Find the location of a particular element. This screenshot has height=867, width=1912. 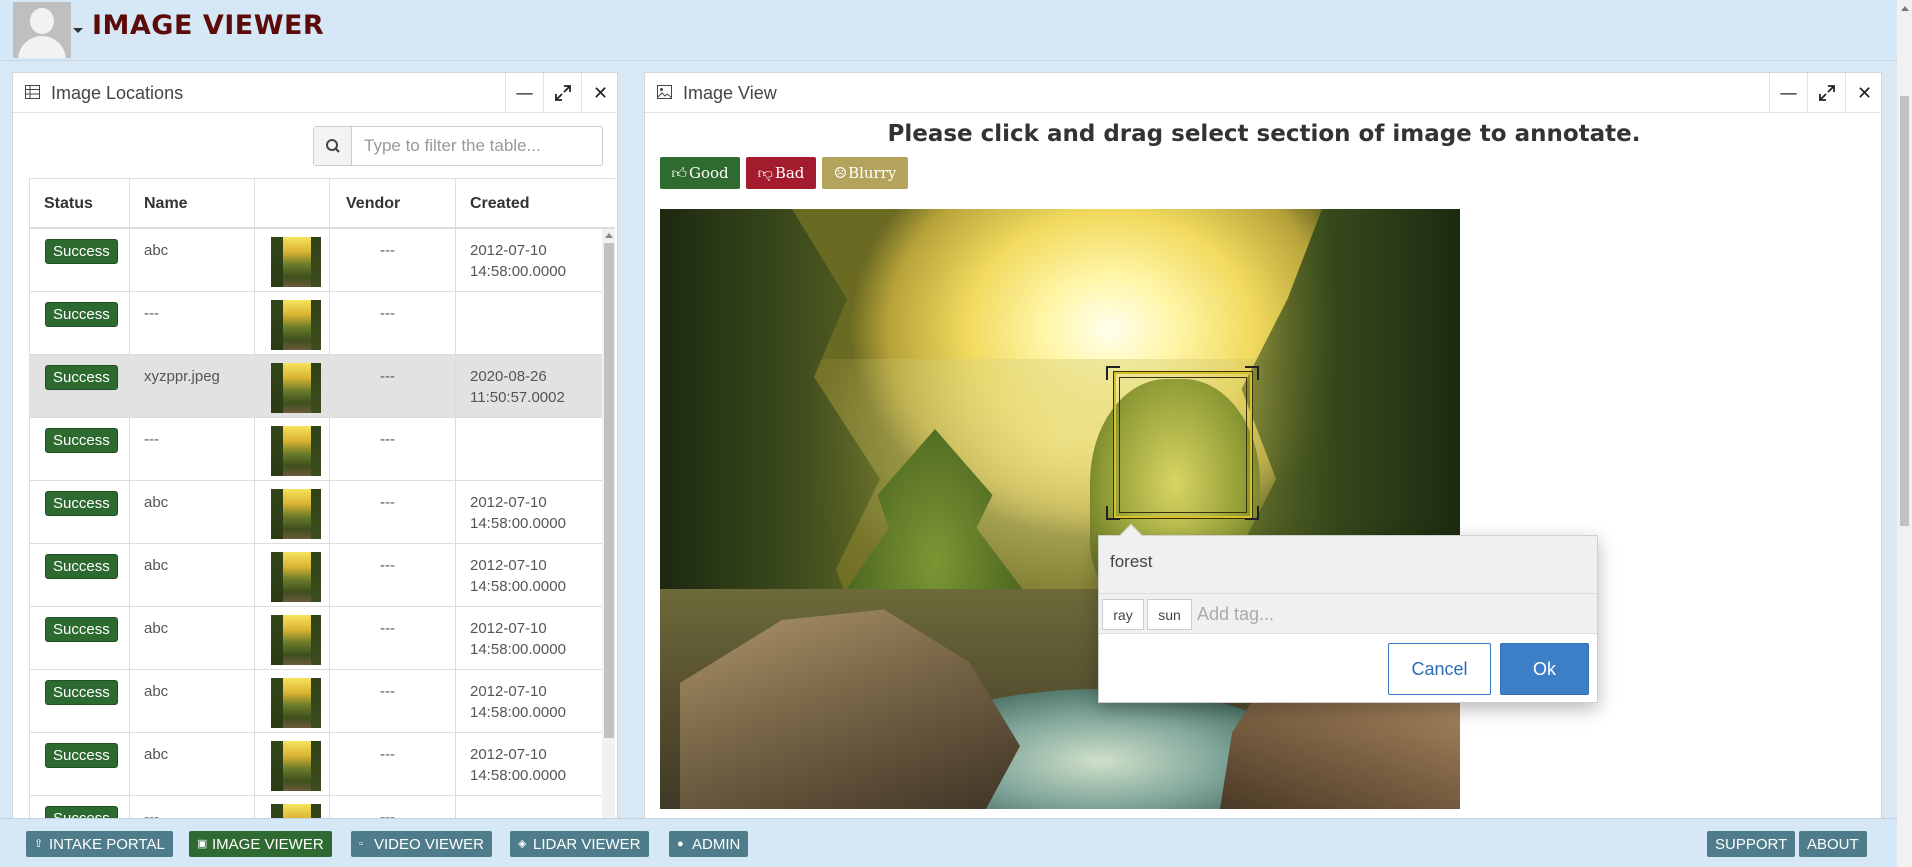

table-scrollbar is located at coordinates (608, 526).